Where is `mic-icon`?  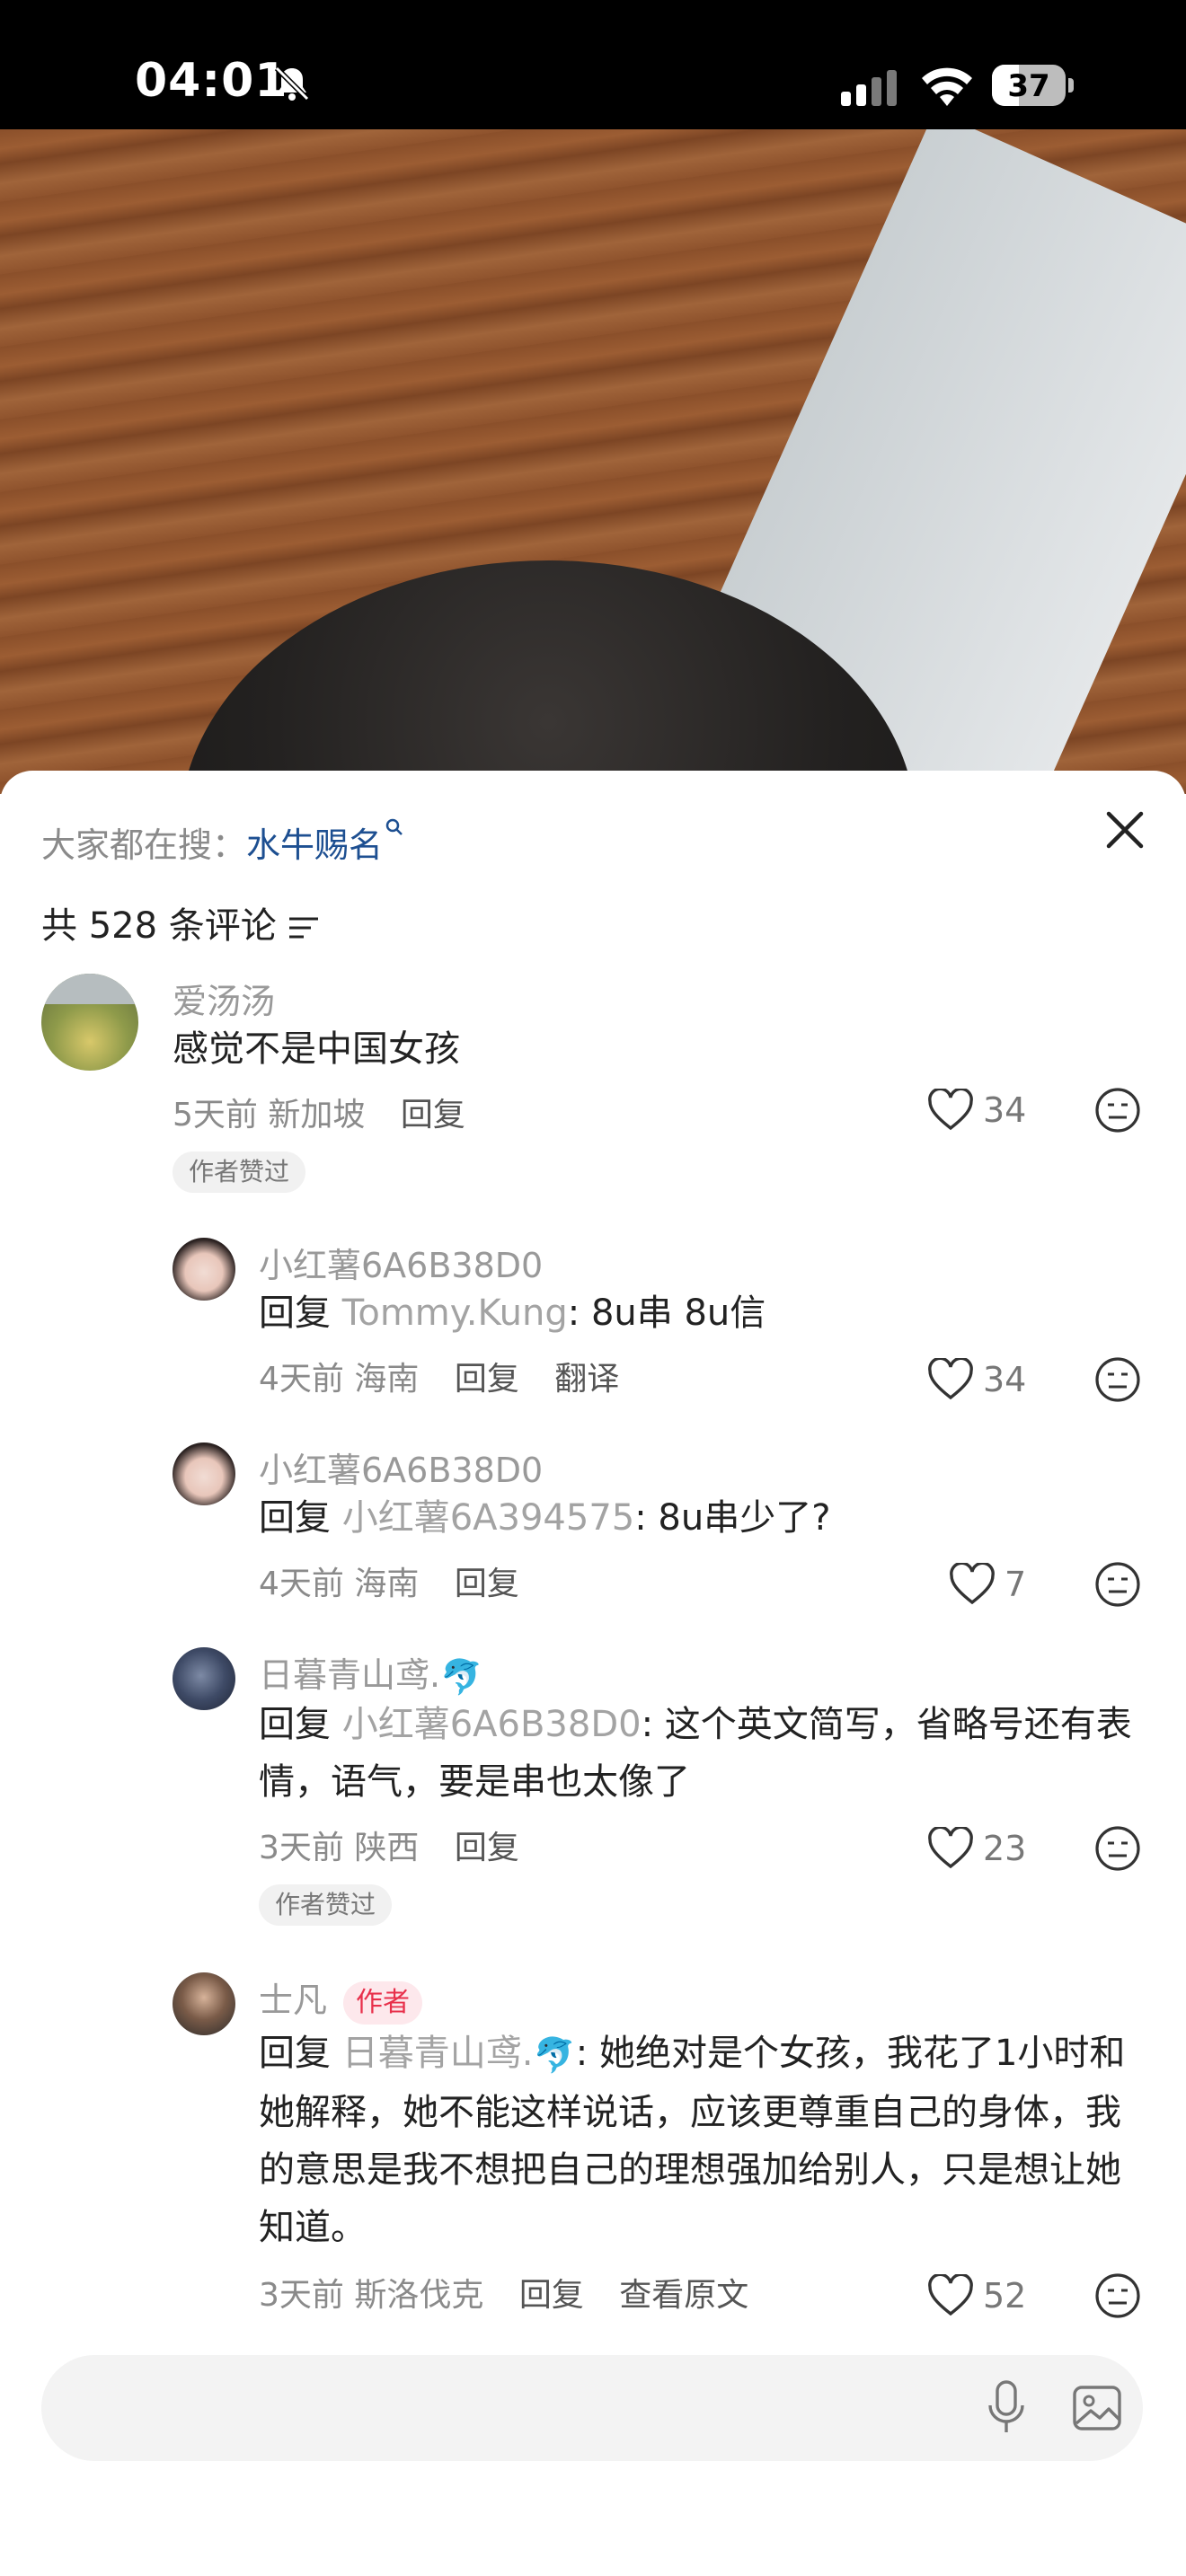
mic-icon is located at coordinates (1006, 2408).